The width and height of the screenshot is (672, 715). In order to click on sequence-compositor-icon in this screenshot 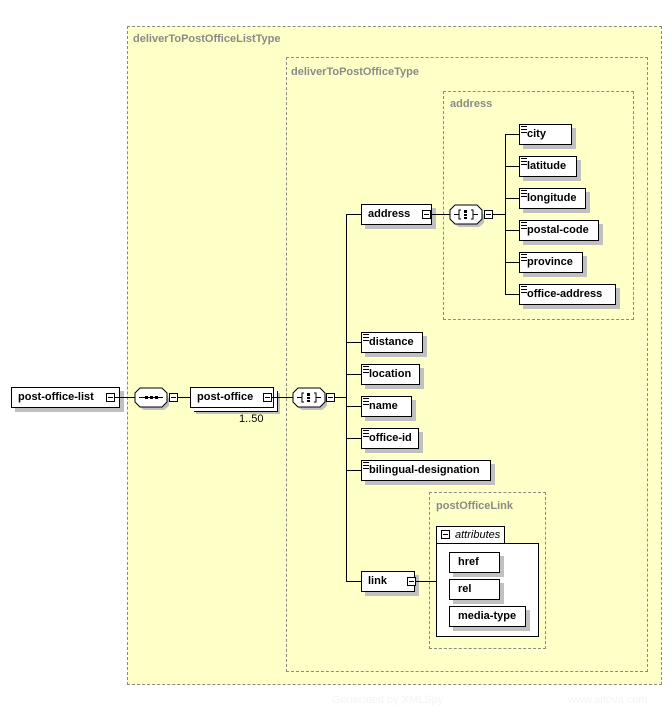, I will do `click(154, 399)`.